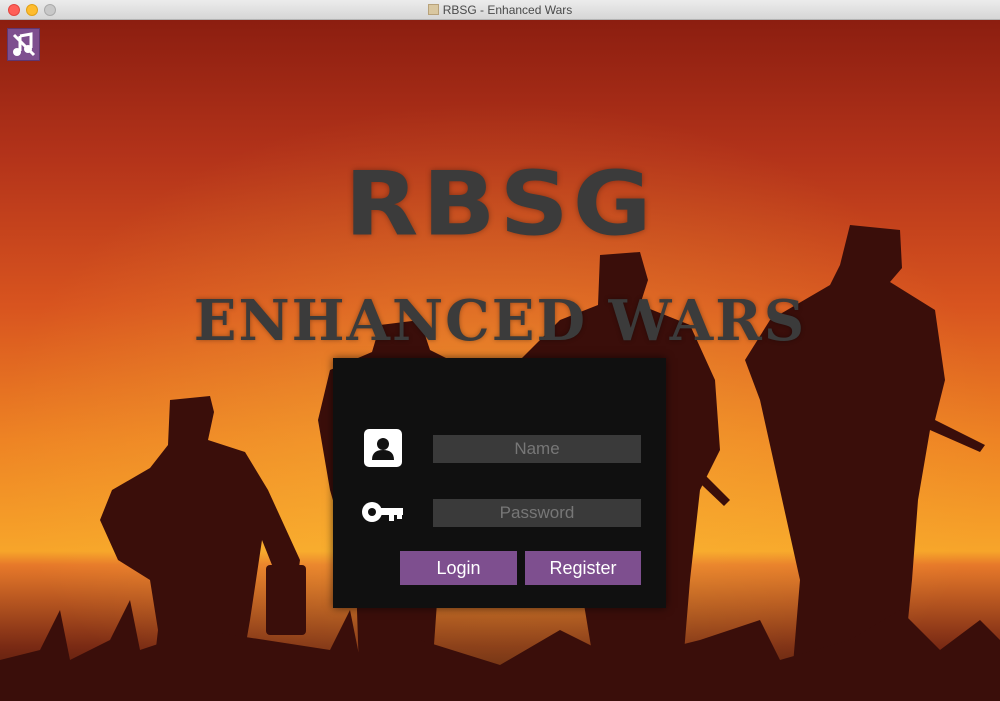 The height and width of the screenshot is (701, 1000). Describe the element at coordinates (458, 568) in the screenshot. I see `login-button: Login` at that location.